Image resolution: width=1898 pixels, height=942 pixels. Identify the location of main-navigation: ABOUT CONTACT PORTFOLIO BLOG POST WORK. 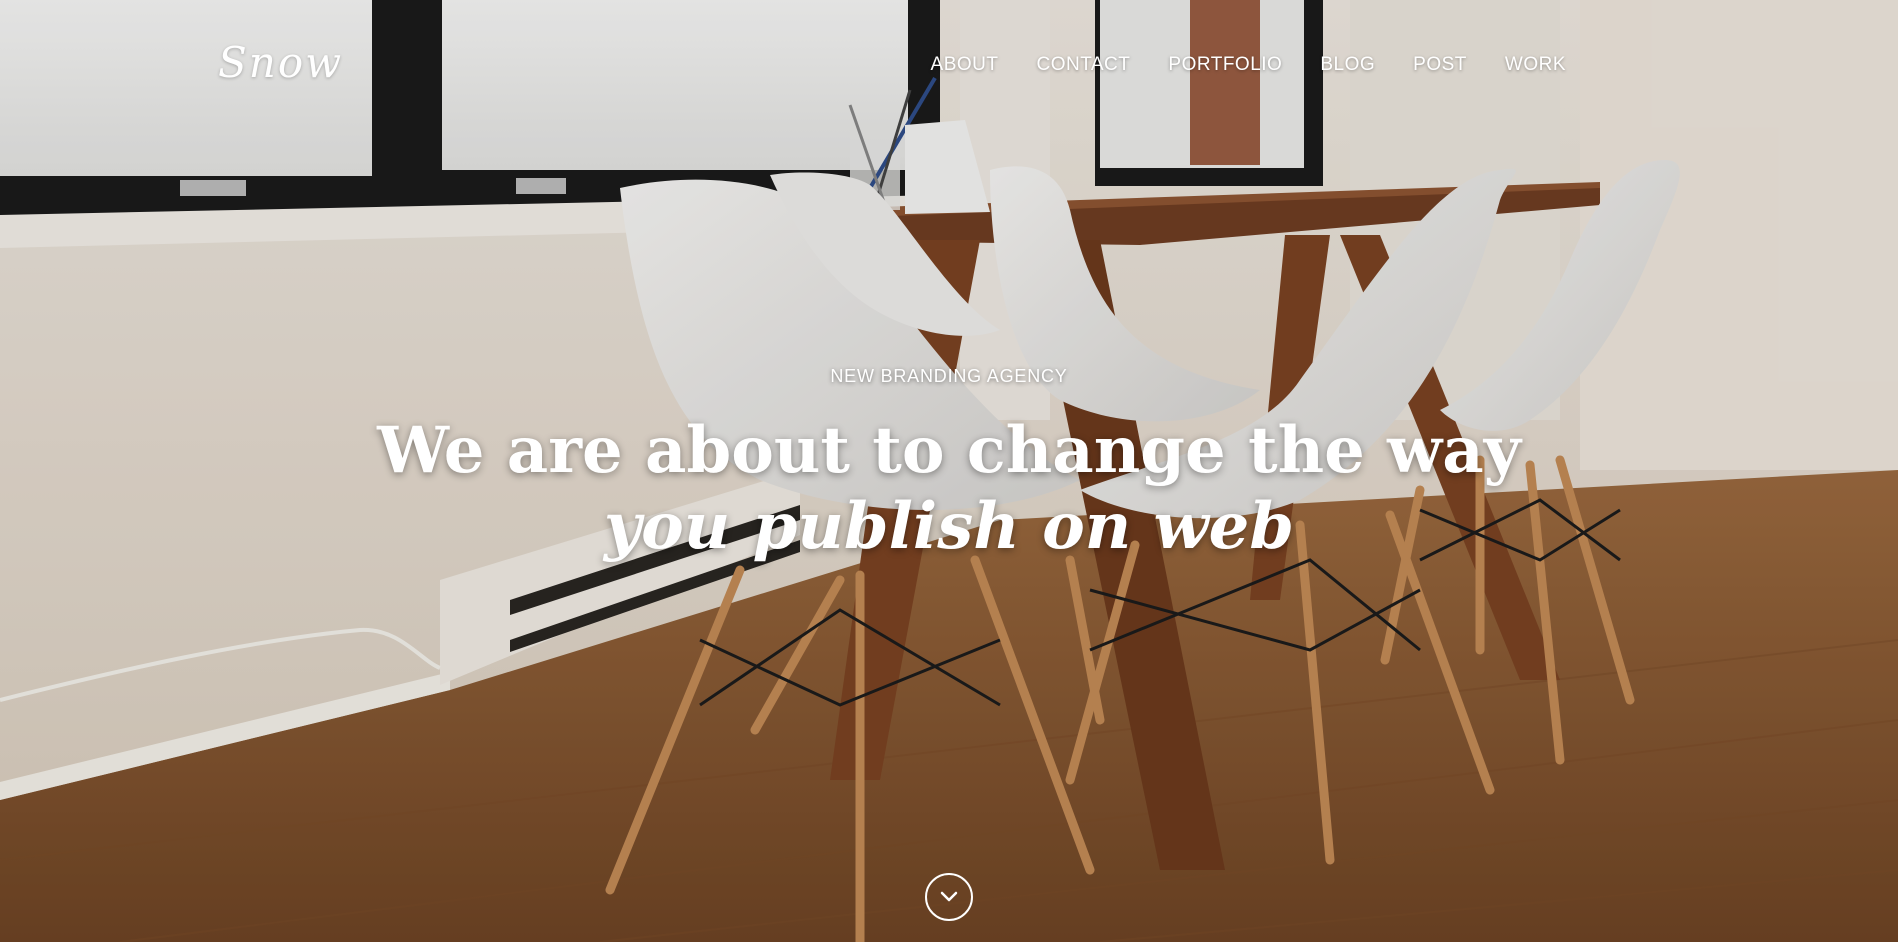
(1229, 65).